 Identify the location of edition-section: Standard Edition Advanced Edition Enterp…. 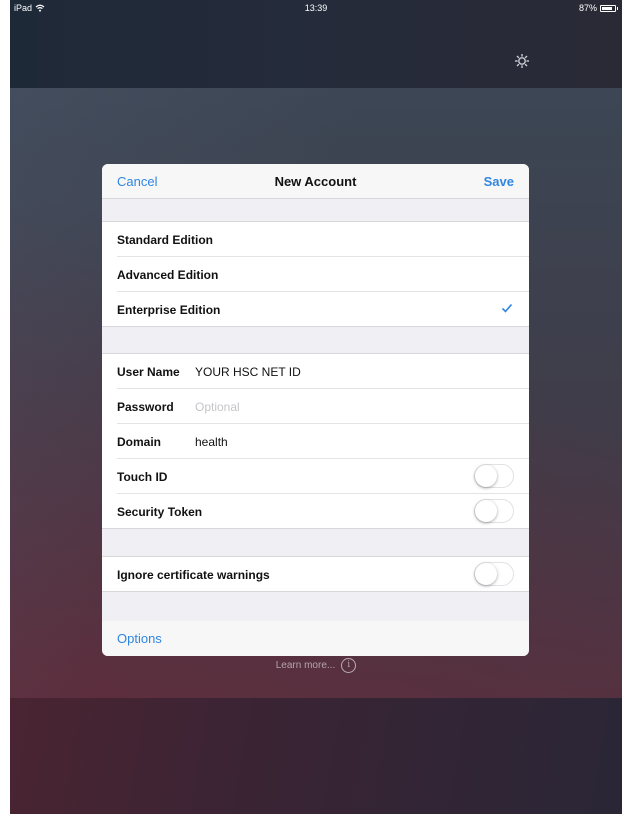
(315, 274).